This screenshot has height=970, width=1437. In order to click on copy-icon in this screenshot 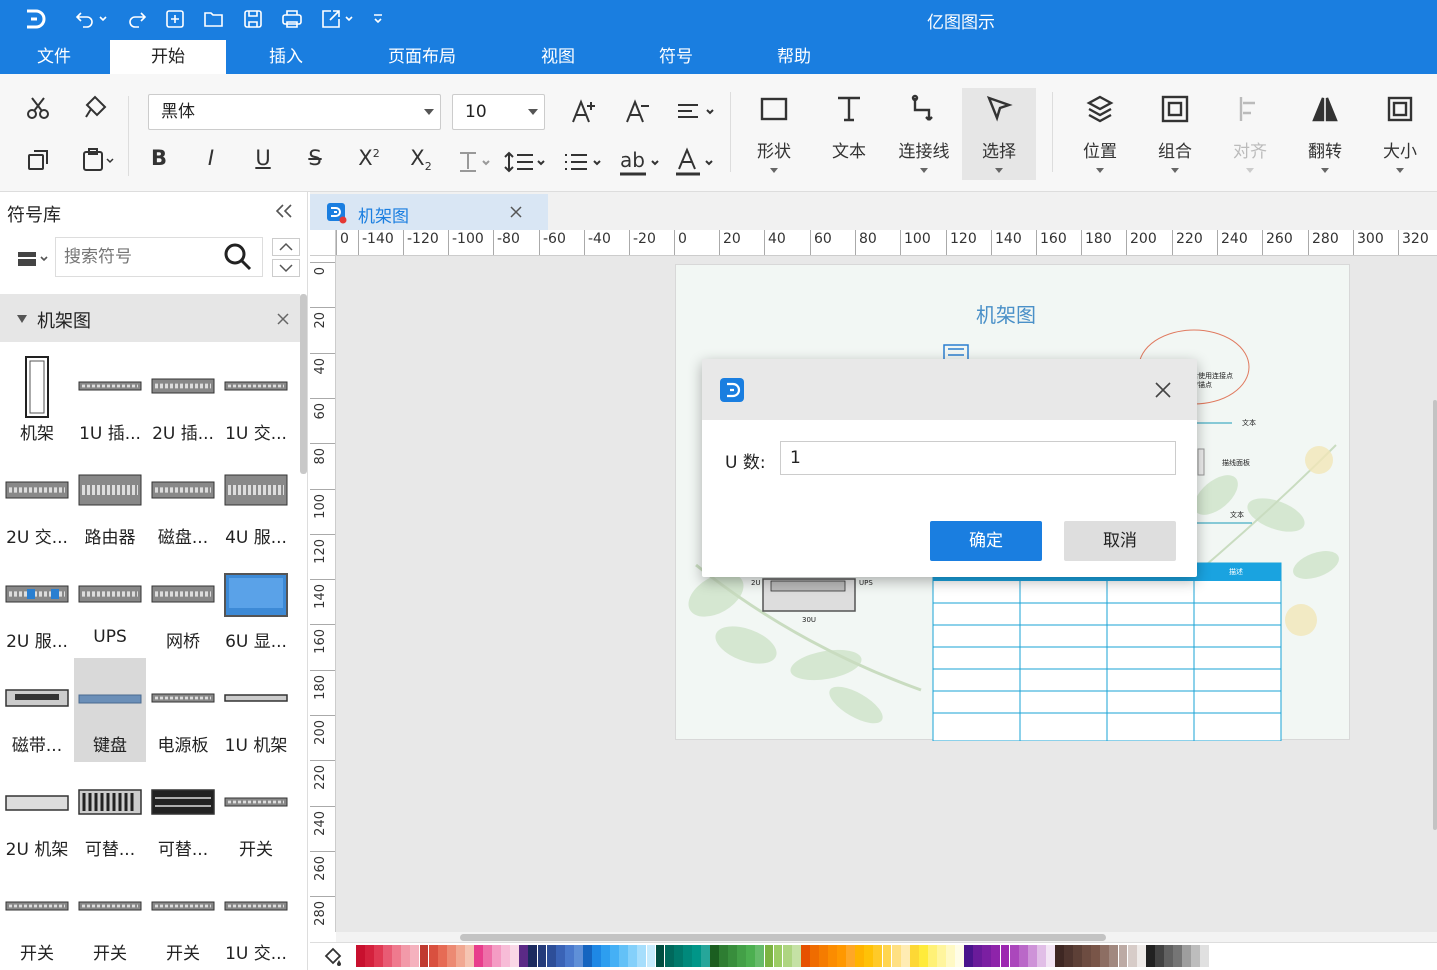, I will do `click(38, 160)`.